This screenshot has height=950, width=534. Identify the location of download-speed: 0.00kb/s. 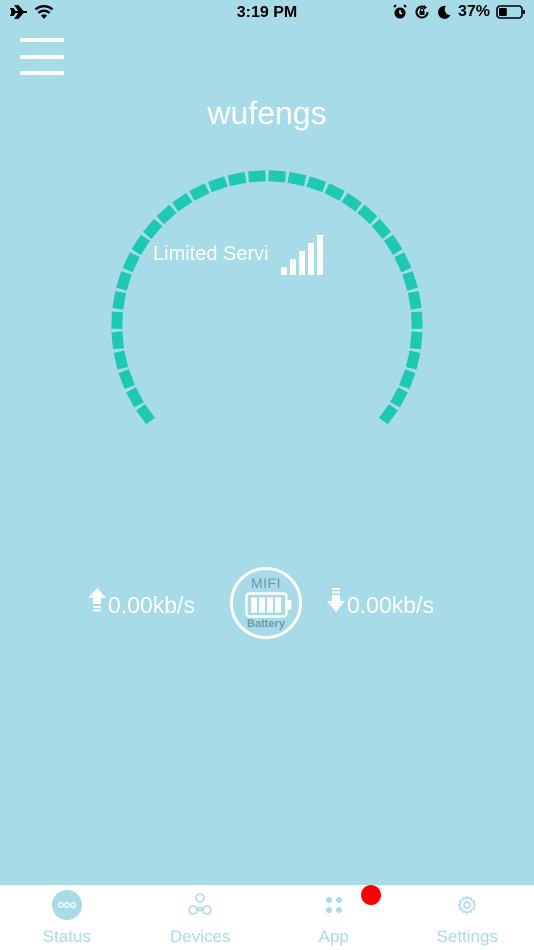
(390, 605).